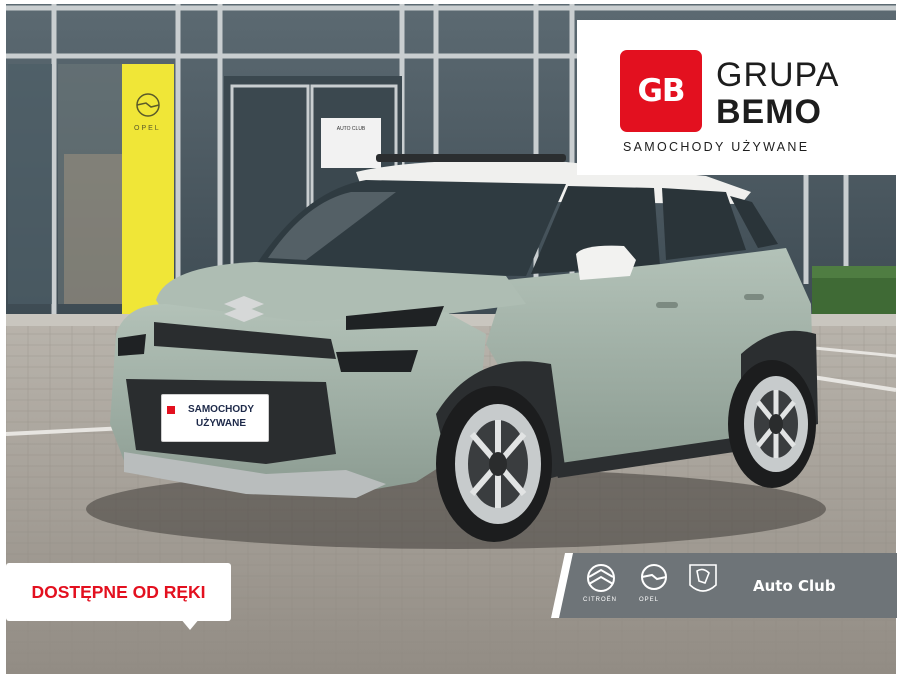  Describe the element at coordinates (147, 128) in the screenshot. I see `opel-pillar-label: OPEL` at that location.